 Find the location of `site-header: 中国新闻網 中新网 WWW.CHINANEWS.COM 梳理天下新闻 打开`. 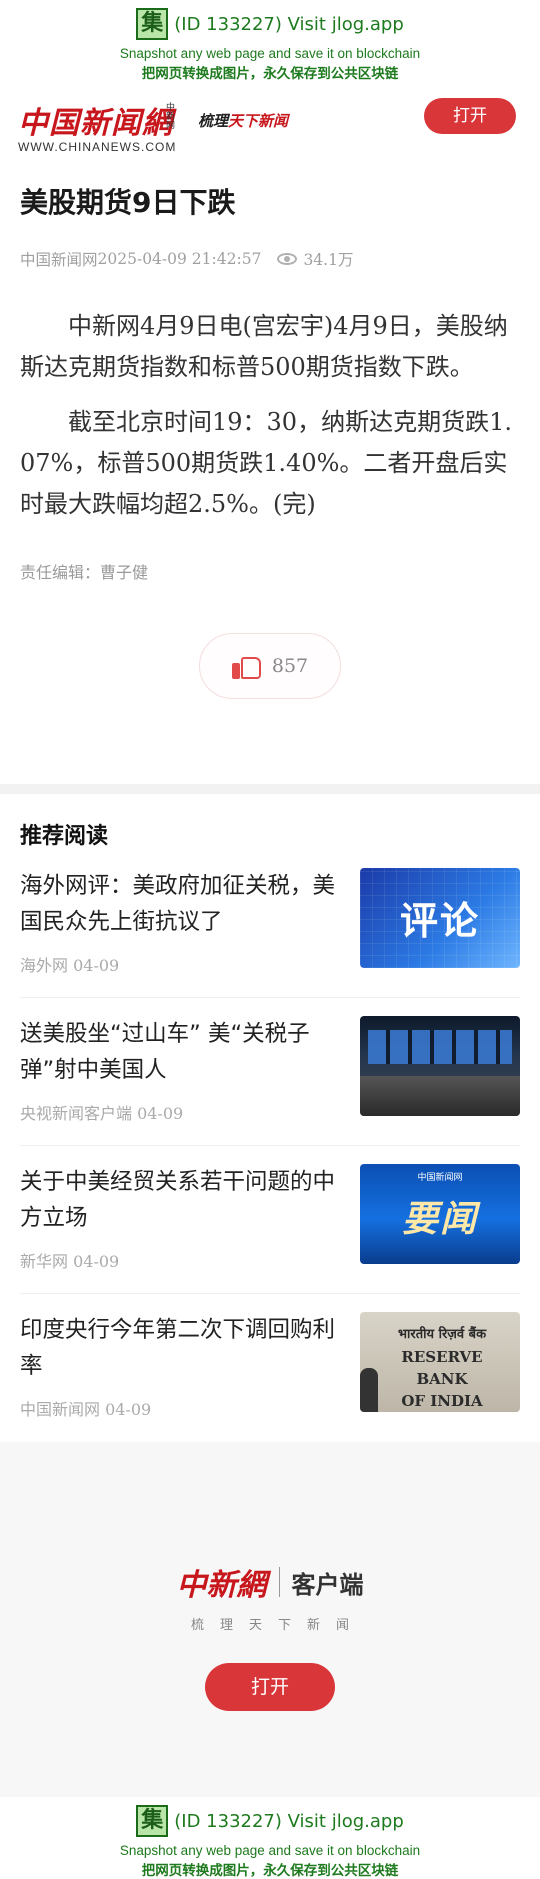

site-header: 中国新闻網 中新网 WWW.CHINANEWS.COM 梳理天下新闻 打开 is located at coordinates (270, 121).